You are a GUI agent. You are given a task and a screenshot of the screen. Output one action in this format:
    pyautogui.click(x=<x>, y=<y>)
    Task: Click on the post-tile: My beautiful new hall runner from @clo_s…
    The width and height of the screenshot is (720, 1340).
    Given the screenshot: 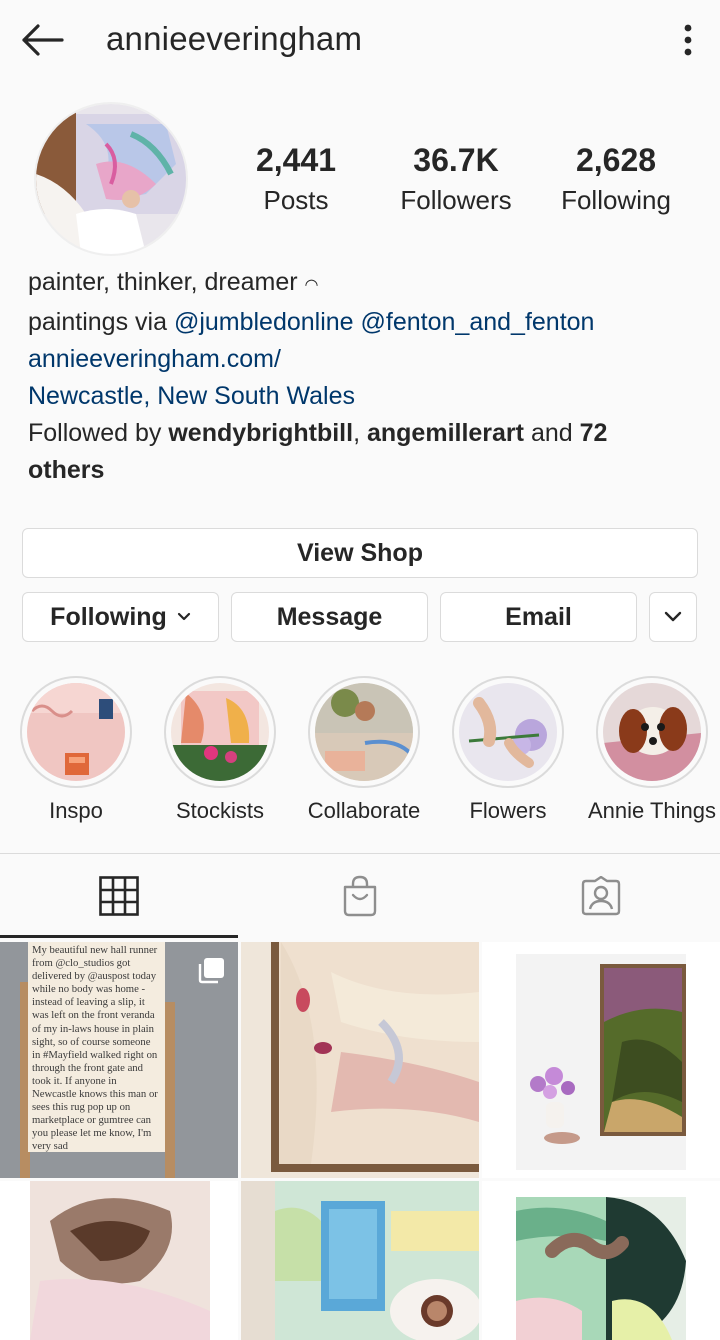 What is the action you would take?
    pyautogui.click(x=119, y=1060)
    